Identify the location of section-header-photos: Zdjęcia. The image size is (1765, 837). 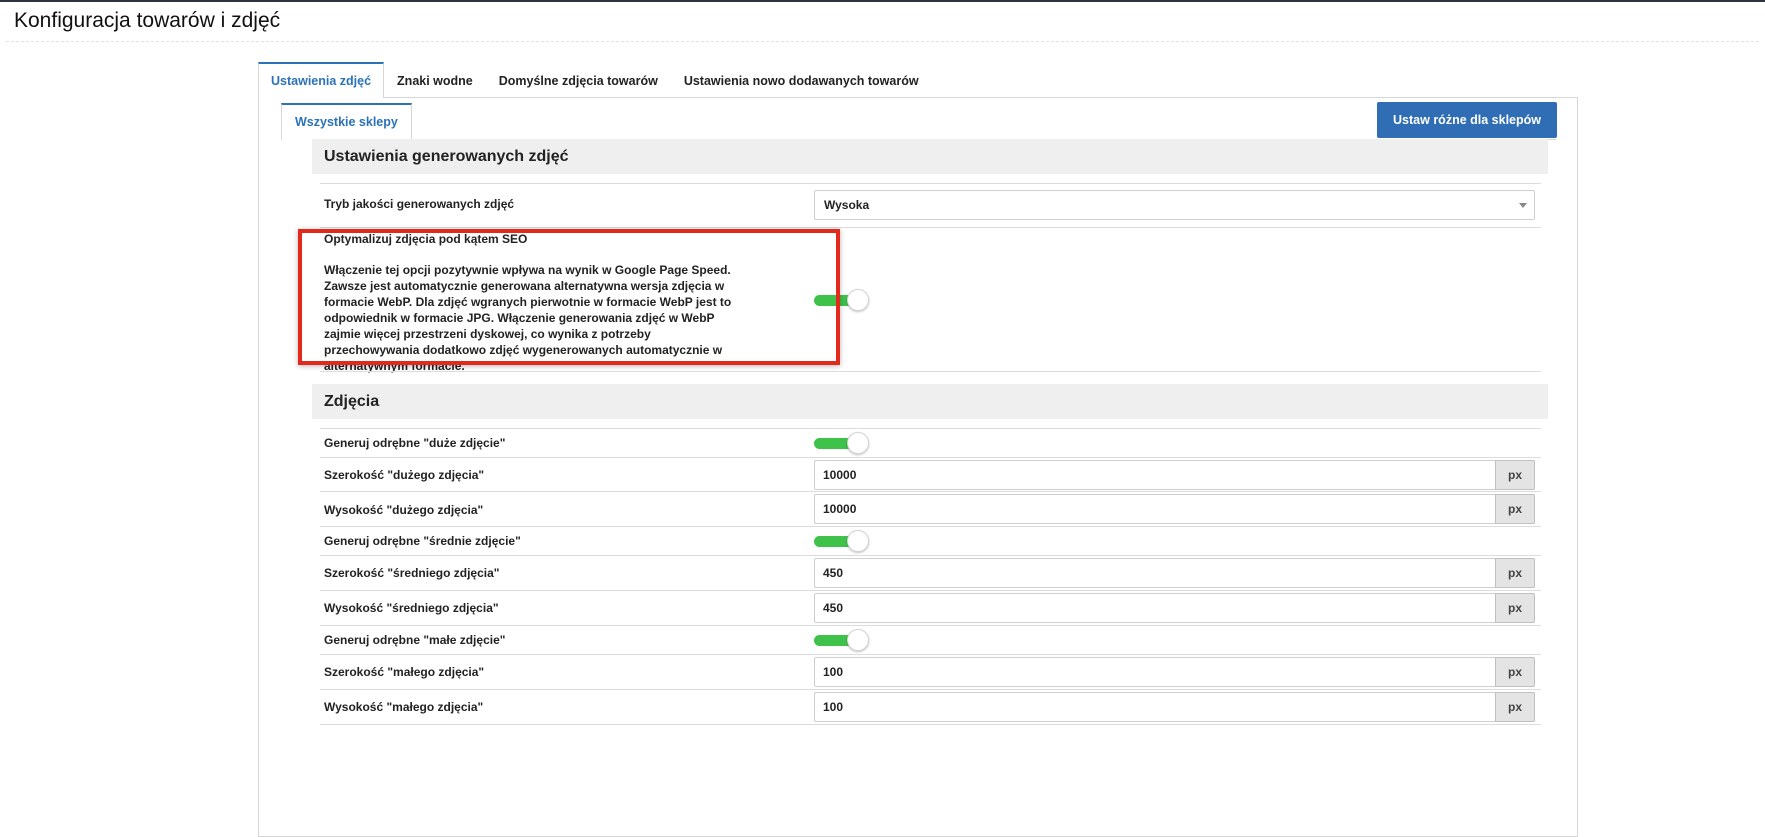
(930, 401).